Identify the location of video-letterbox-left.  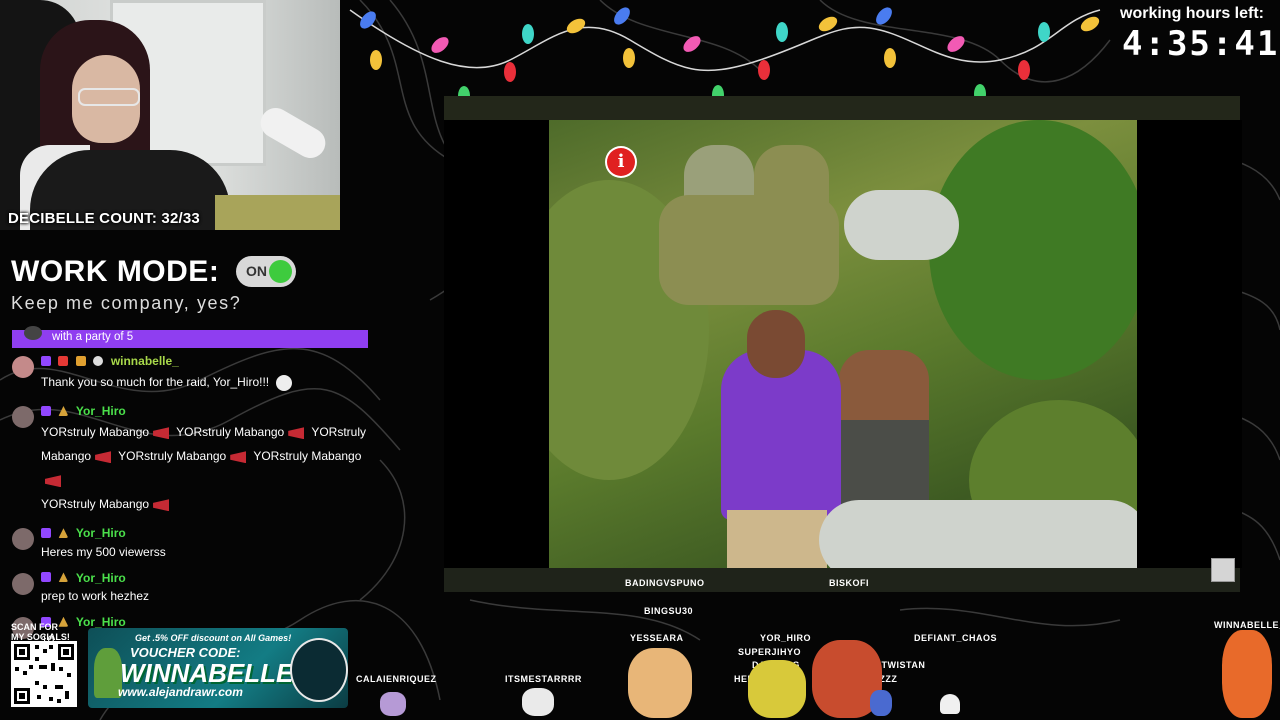
(496, 344).